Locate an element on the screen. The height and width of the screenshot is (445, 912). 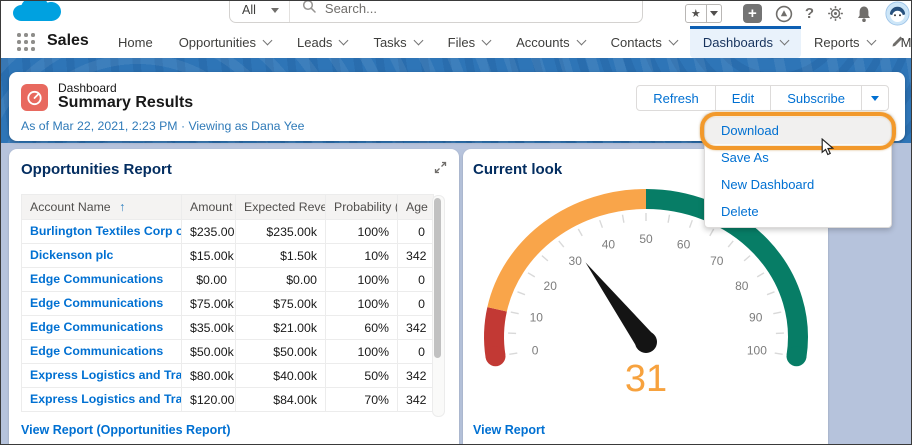
expand-report-button is located at coordinates (440, 170).